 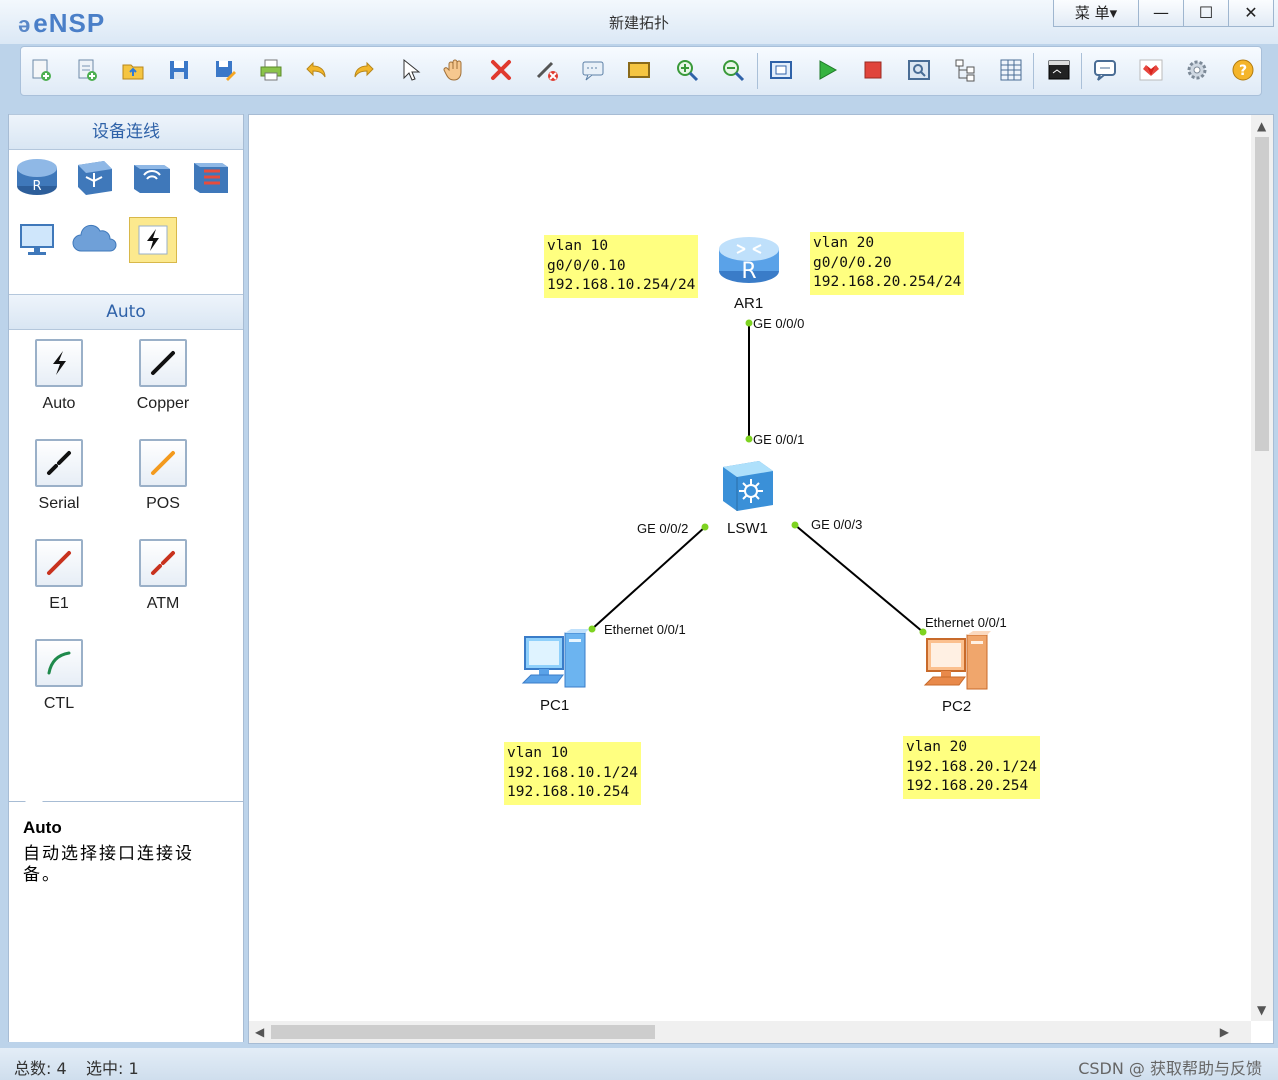 I want to click on scroll-down-arrow-icon: ▼, so click(x=1261, y=1010).